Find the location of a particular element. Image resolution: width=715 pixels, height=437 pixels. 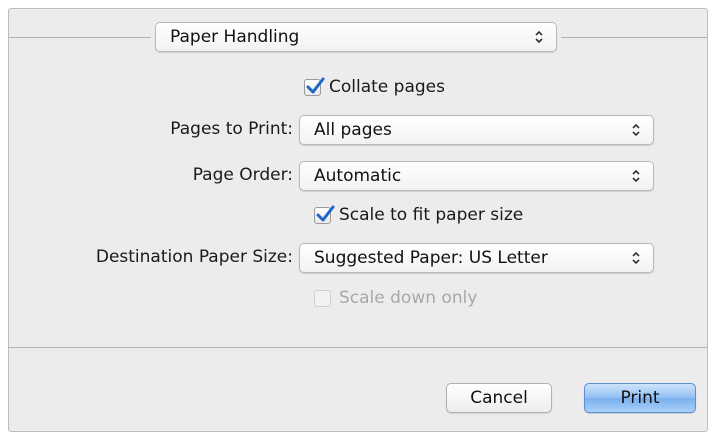

pages-to-print-popup: All pages is located at coordinates (476, 130).